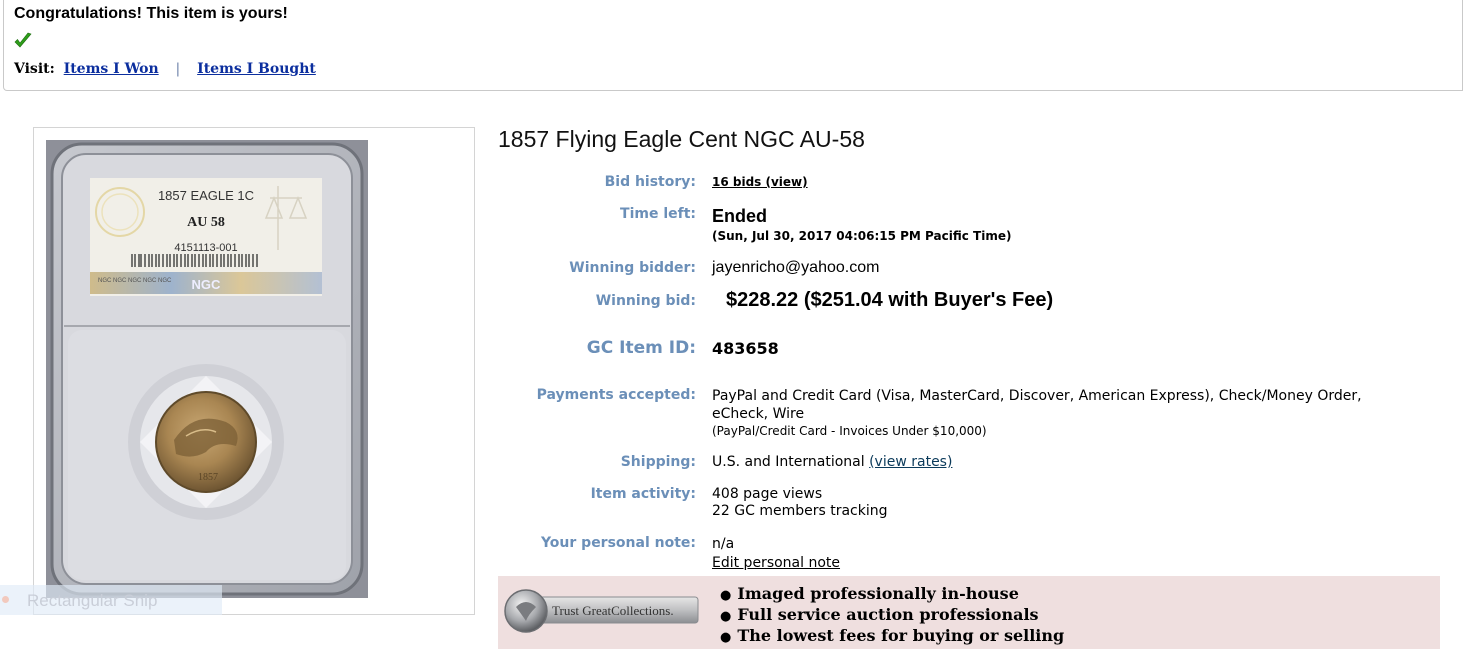 Image resolution: width=1463 pixels, height=667 pixels. What do you see at coordinates (92, 600) in the screenshot?
I see `snip-overlay-text: Rectangular Snip` at bounding box center [92, 600].